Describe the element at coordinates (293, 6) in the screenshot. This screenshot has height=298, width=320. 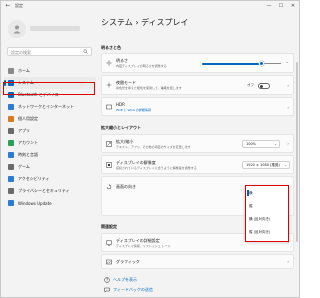
I see `close-button: ✕` at that location.